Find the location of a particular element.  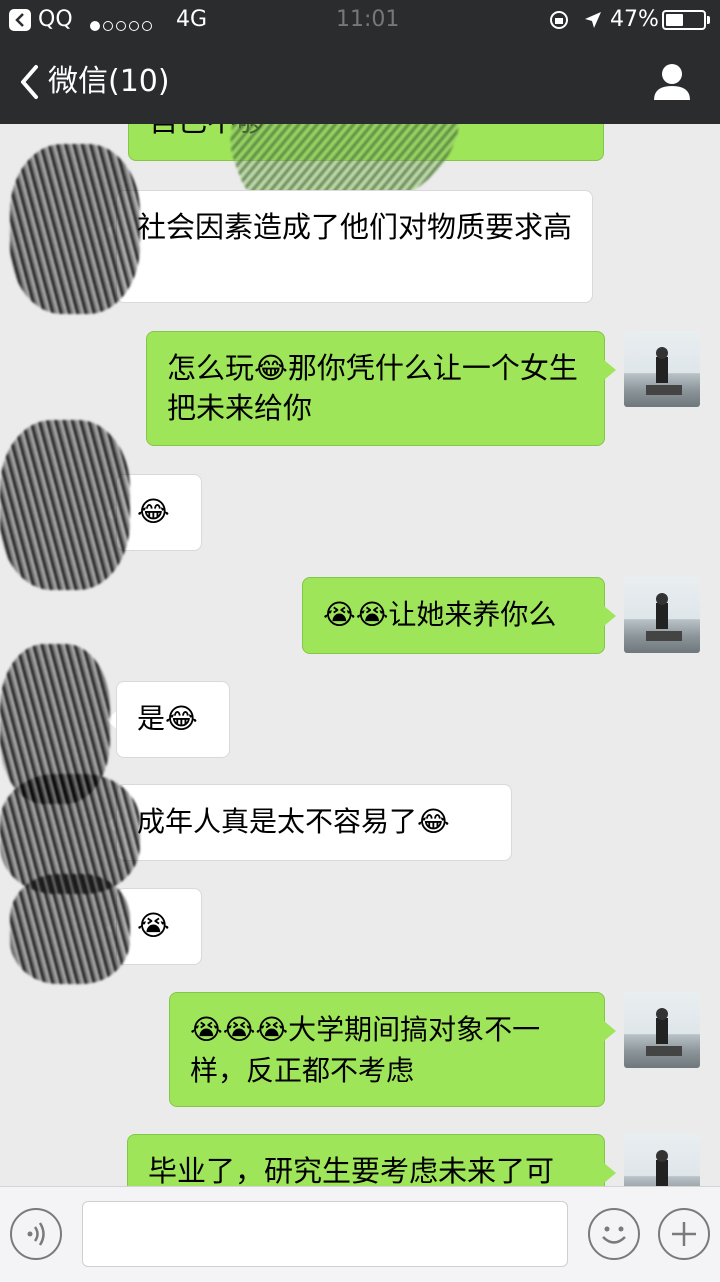

voice-button is located at coordinates (36, 1234).